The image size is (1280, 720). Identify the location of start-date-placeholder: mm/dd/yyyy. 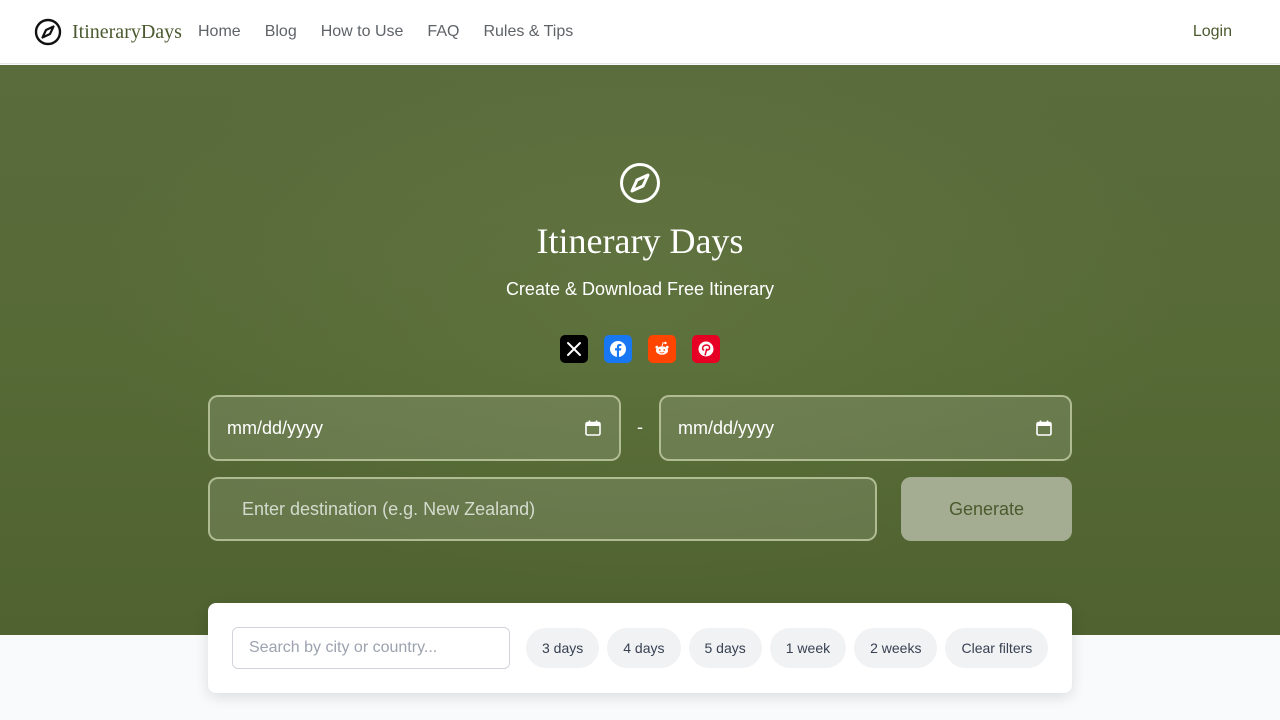
(275, 427).